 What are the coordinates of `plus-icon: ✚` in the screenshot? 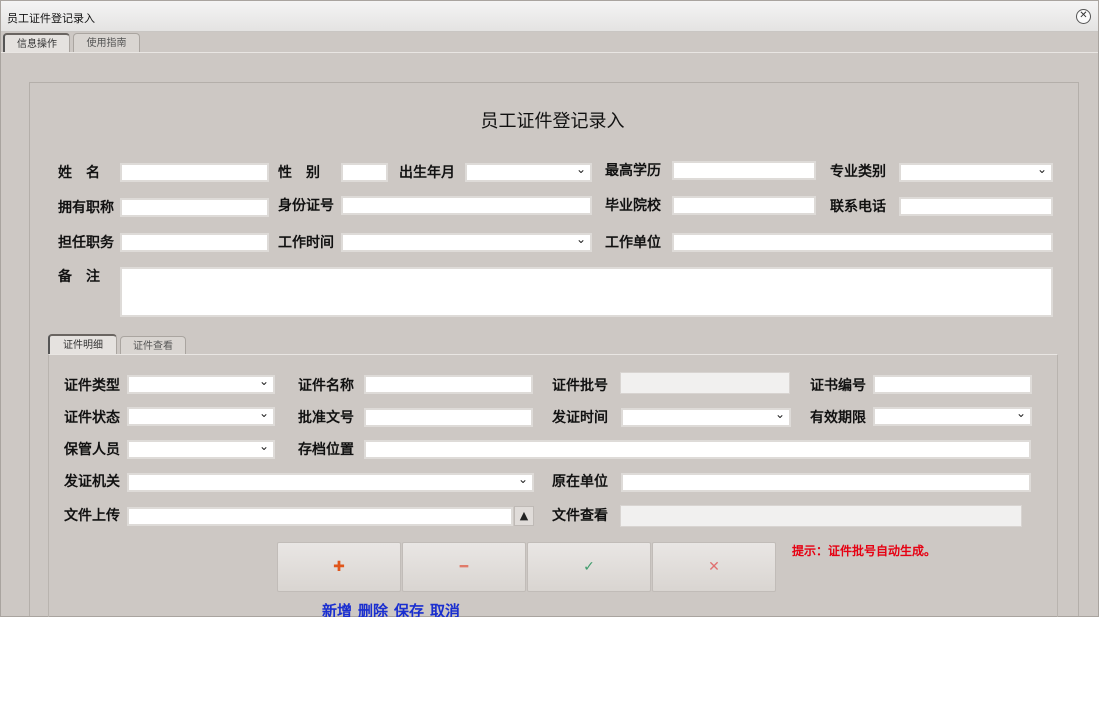 It's located at (339, 567).